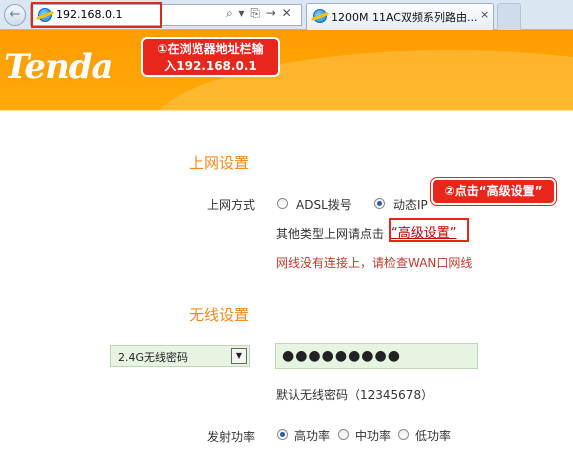 This screenshot has width=573, height=457. What do you see at coordinates (373, 435) in the screenshot?
I see `radio-power-mid-label: 中功率` at bounding box center [373, 435].